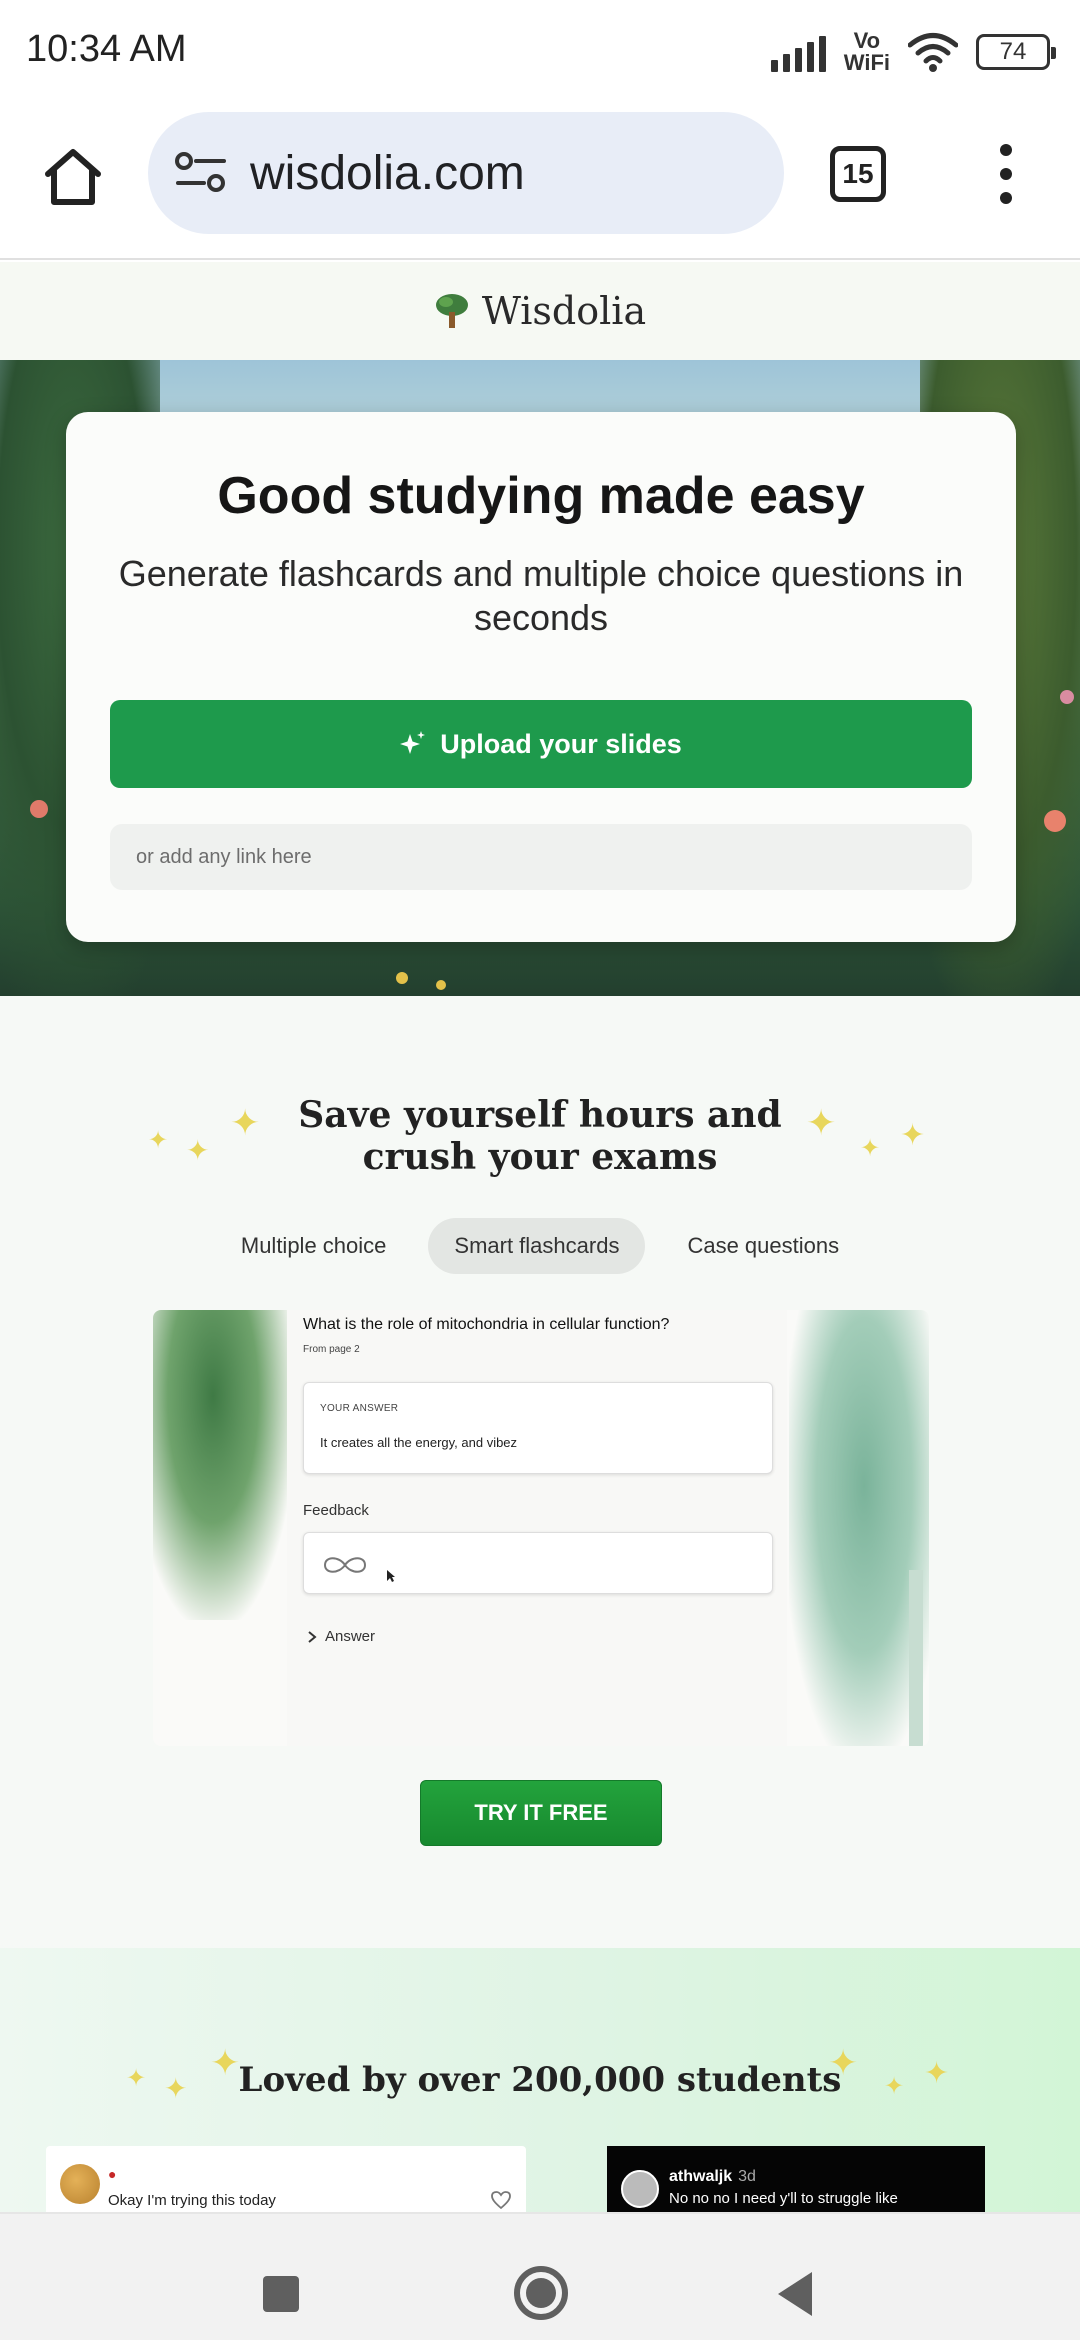 The image size is (1080, 2340). Describe the element at coordinates (223, 1465) in the screenshot. I see `demo-bg-foliage-left` at that location.